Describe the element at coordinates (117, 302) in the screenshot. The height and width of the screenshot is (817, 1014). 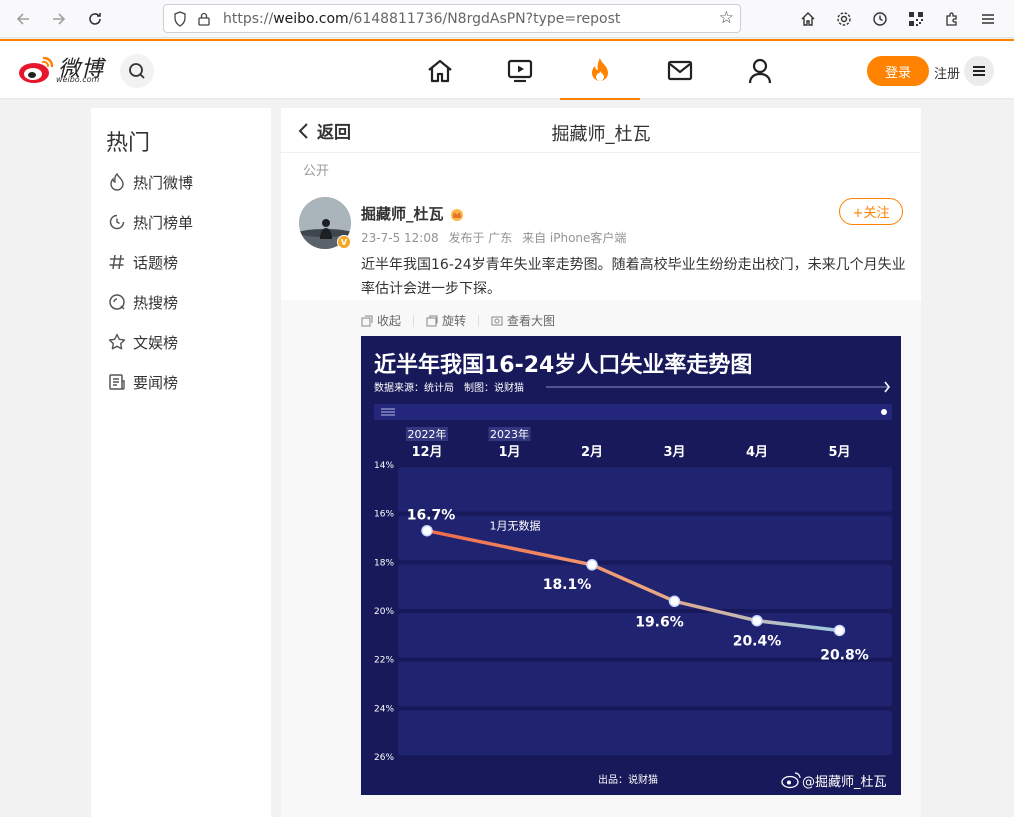
I see `search-circle-icon` at that location.